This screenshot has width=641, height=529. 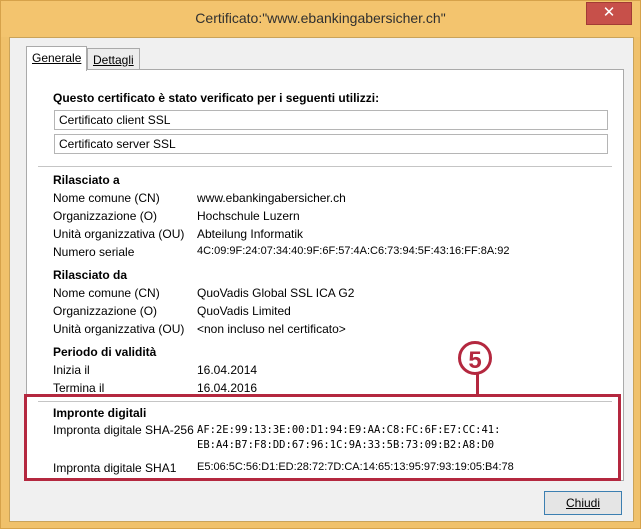 I want to click on valid-to-value: 16.04.2016, so click(x=227, y=388).